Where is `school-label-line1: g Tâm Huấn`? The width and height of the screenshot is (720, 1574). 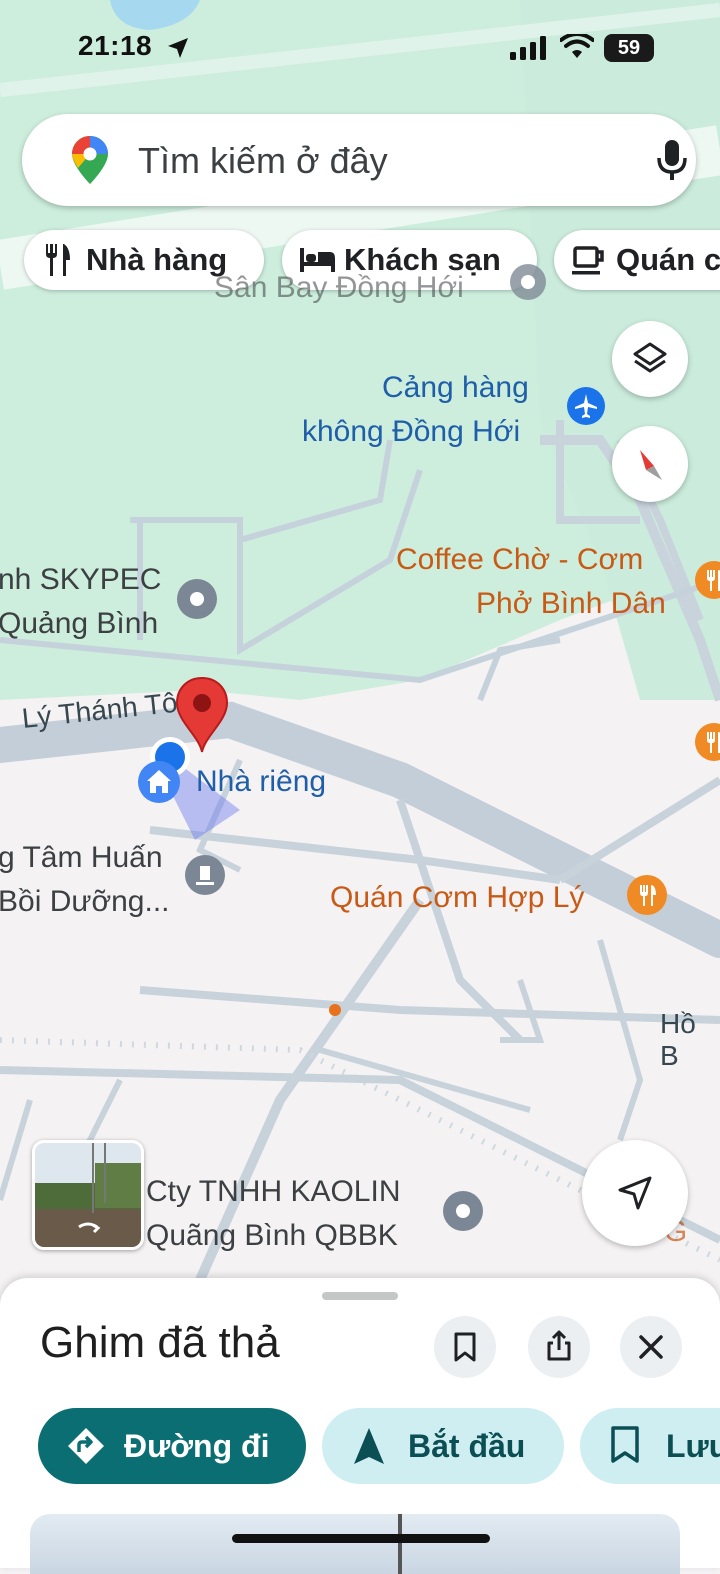 school-label-line1: g Tâm Huấn is located at coordinates (81, 857).